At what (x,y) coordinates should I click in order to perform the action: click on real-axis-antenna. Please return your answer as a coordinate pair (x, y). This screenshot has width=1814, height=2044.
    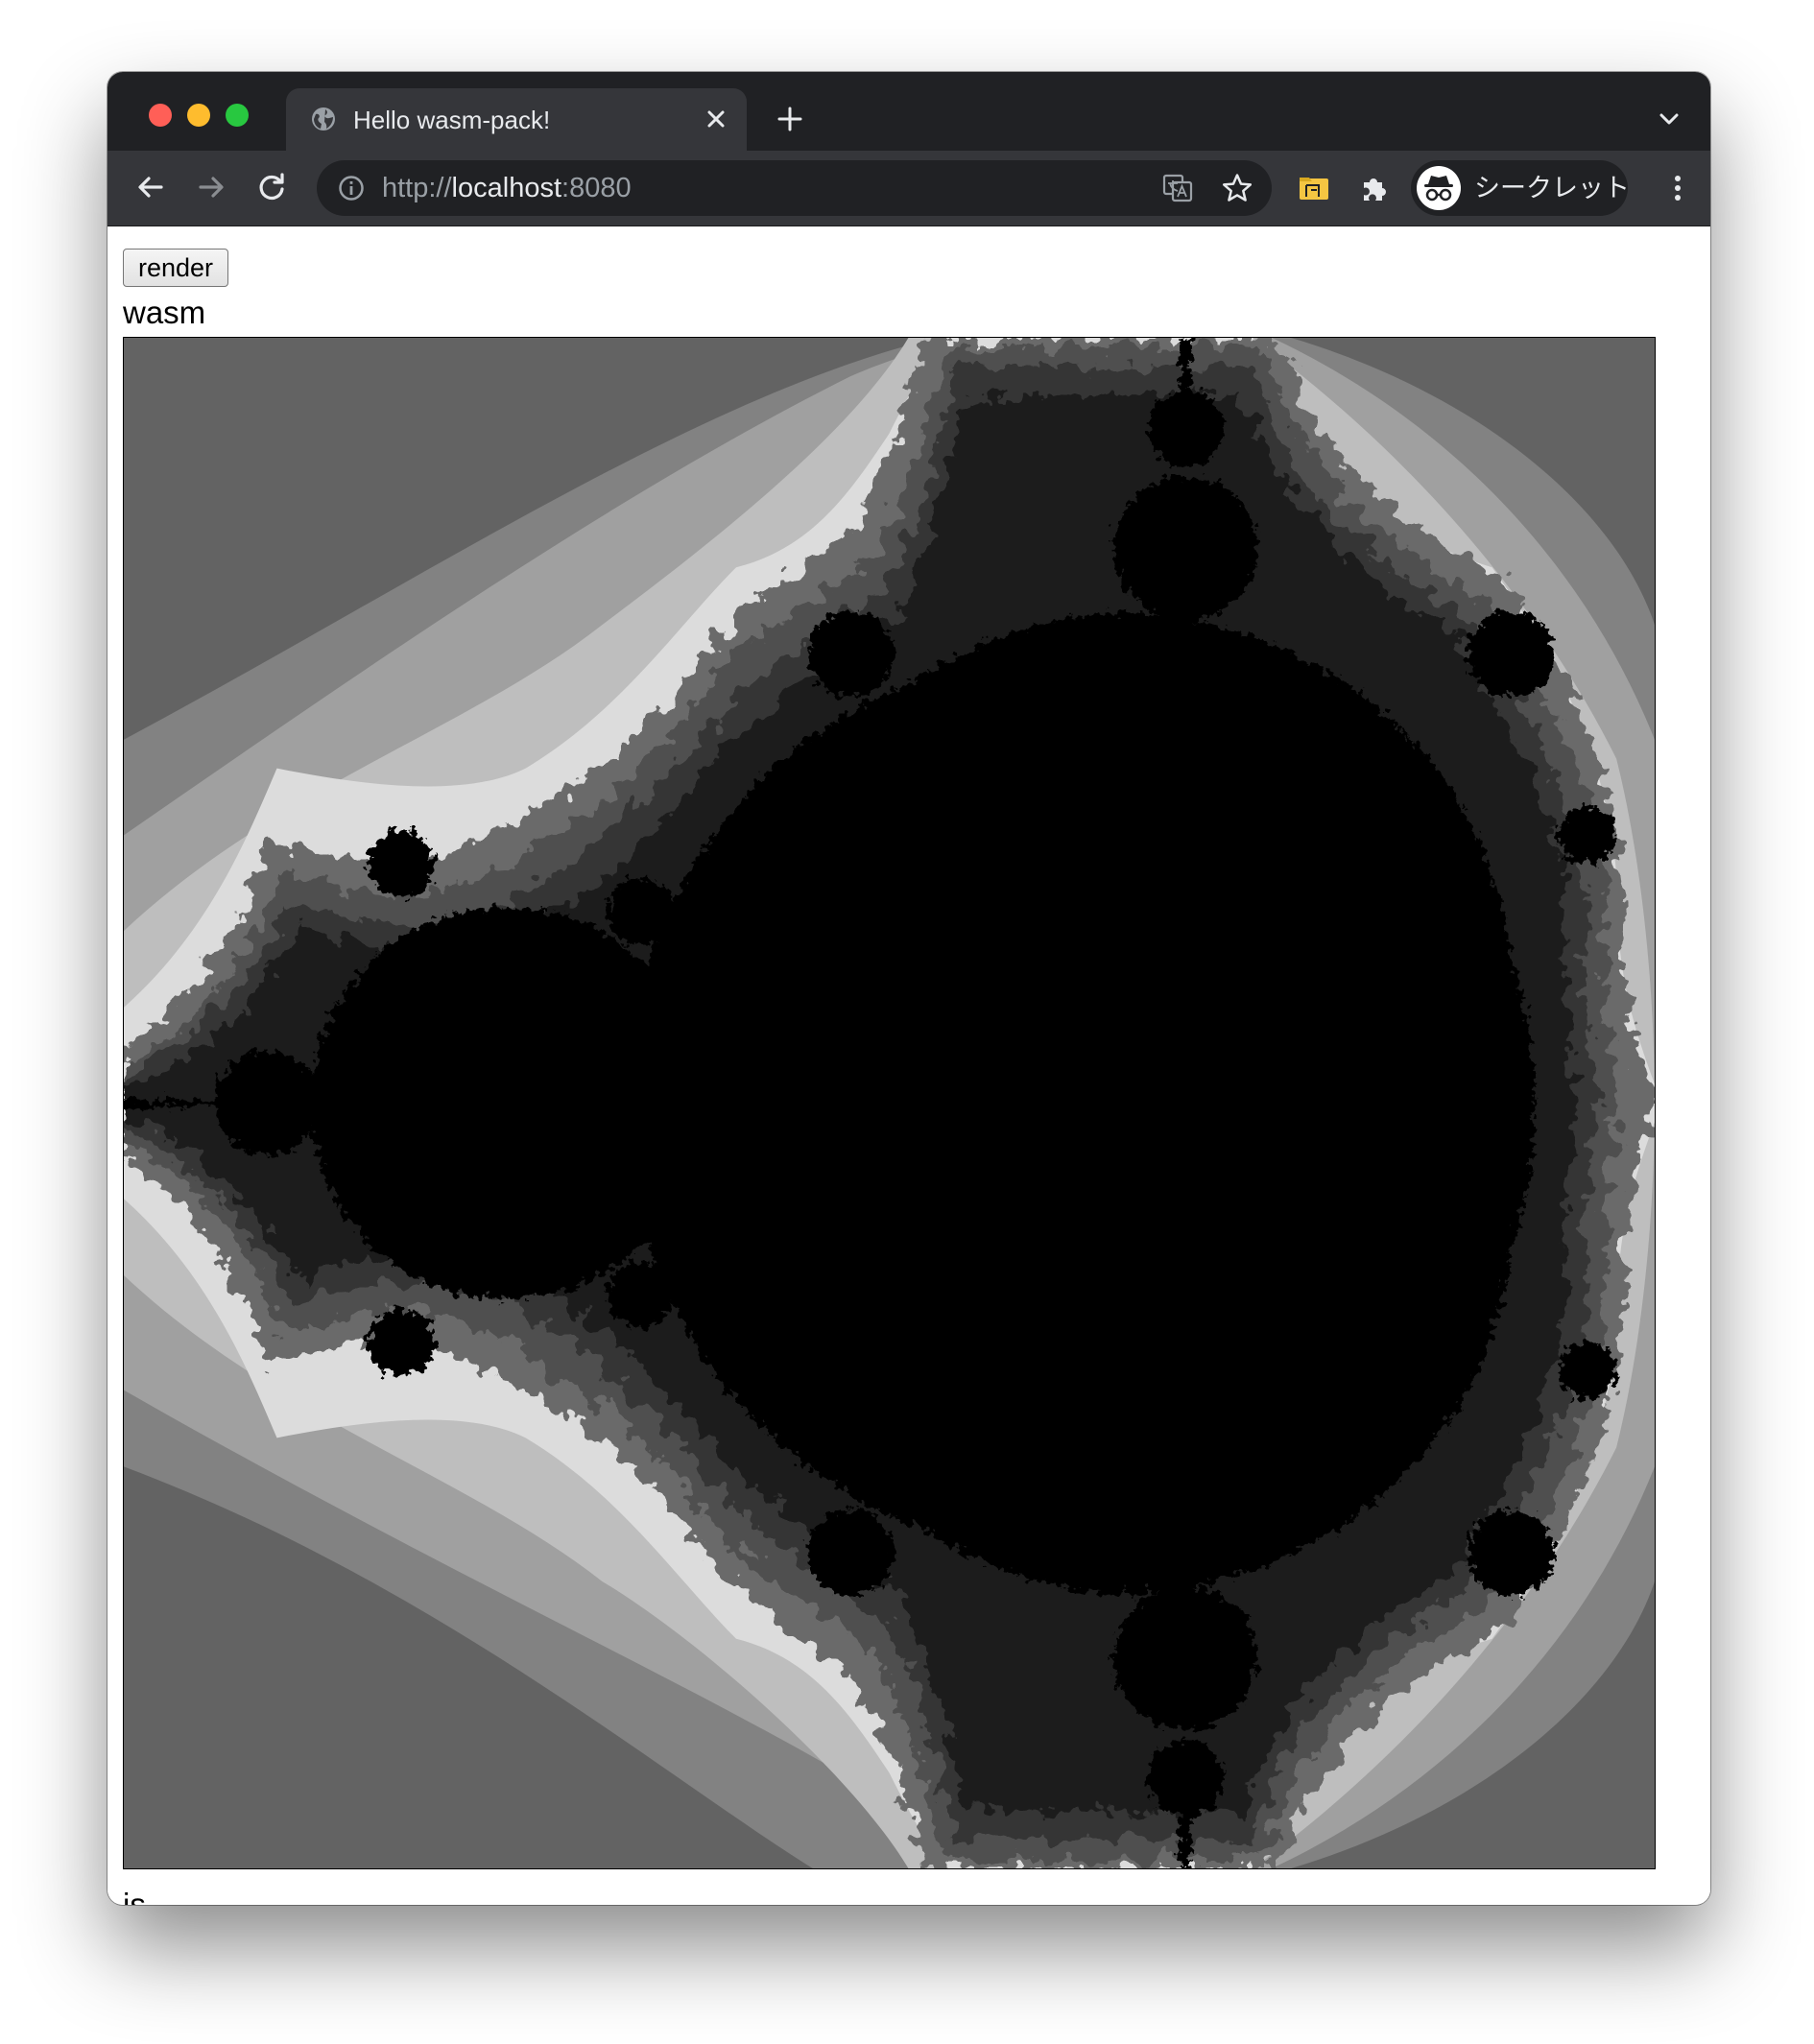
    Looking at the image, I should click on (182, 1103).